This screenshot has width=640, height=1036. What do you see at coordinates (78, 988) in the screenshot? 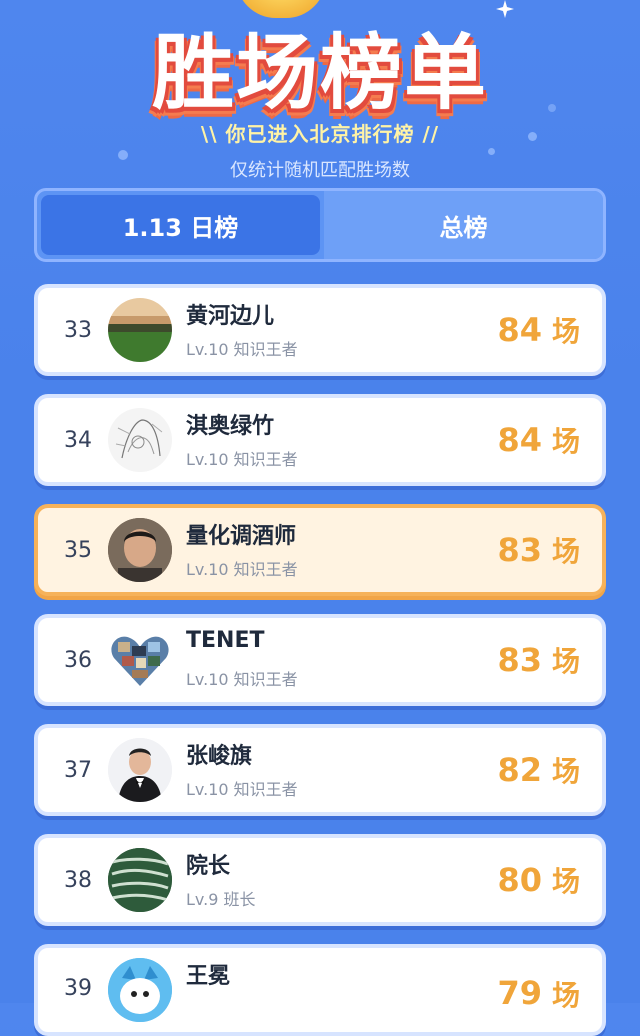
I see `rank-number: 39` at bounding box center [78, 988].